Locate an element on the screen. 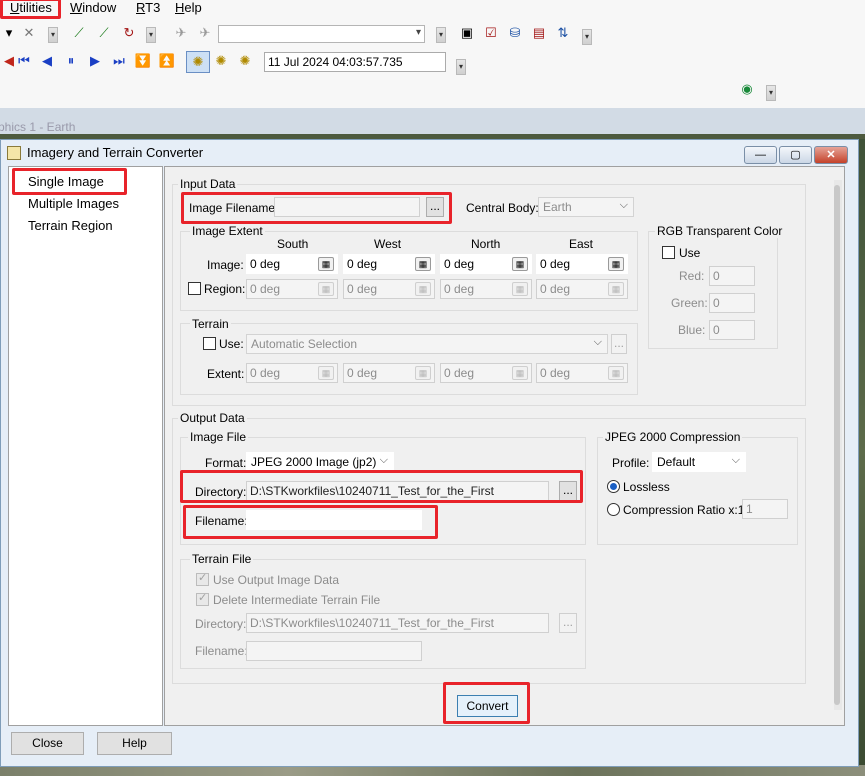 The width and height of the screenshot is (865, 776). scrollbar-thumb is located at coordinates (837, 445).